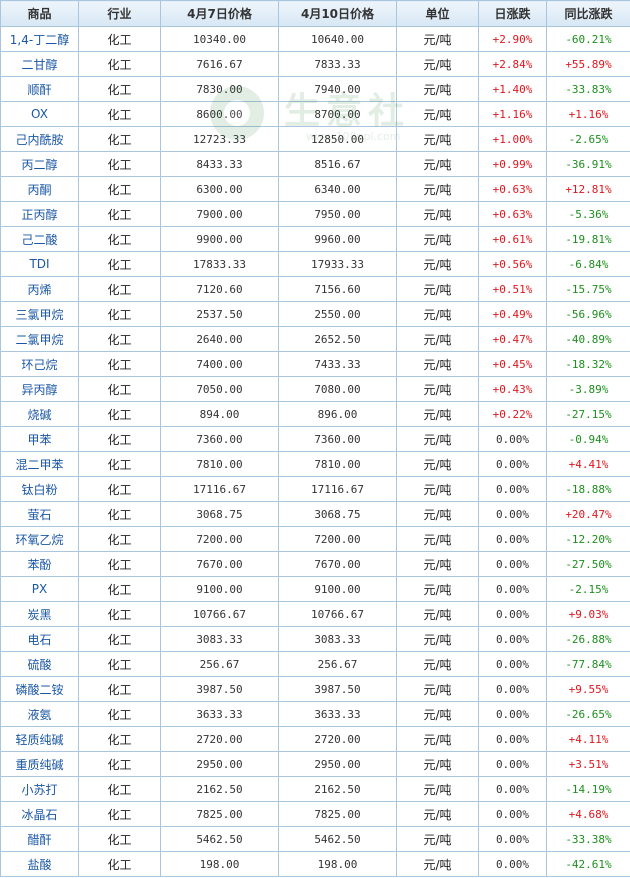 The height and width of the screenshot is (878, 630). What do you see at coordinates (39, 239) in the screenshot?
I see `product-name-cell: 己二酸` at bounding box center [39, 239].